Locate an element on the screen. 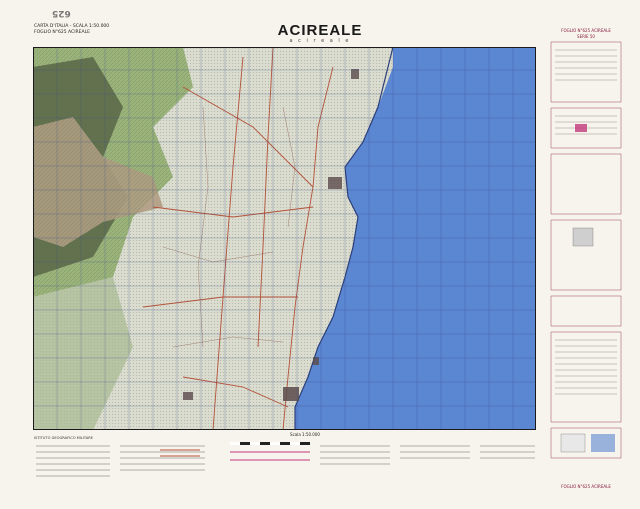 The image size is (640, 509). map-title: ACIREALE is located at coordinates (320, 30).